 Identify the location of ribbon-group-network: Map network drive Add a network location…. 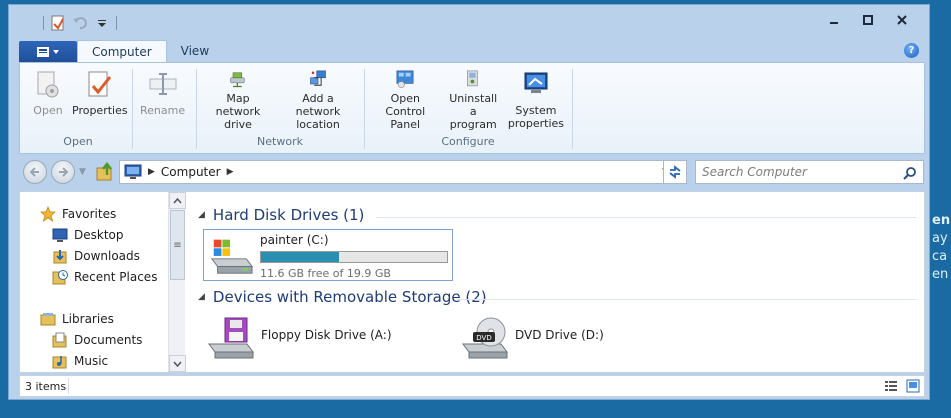
(280, 109).